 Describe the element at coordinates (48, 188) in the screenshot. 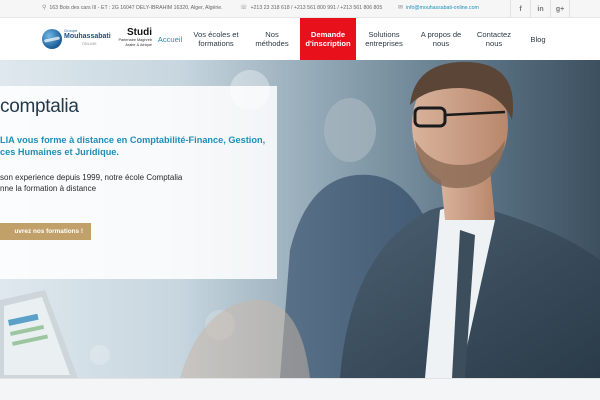

I see `hero-body-line-2: nne la formation à distance` at that location.